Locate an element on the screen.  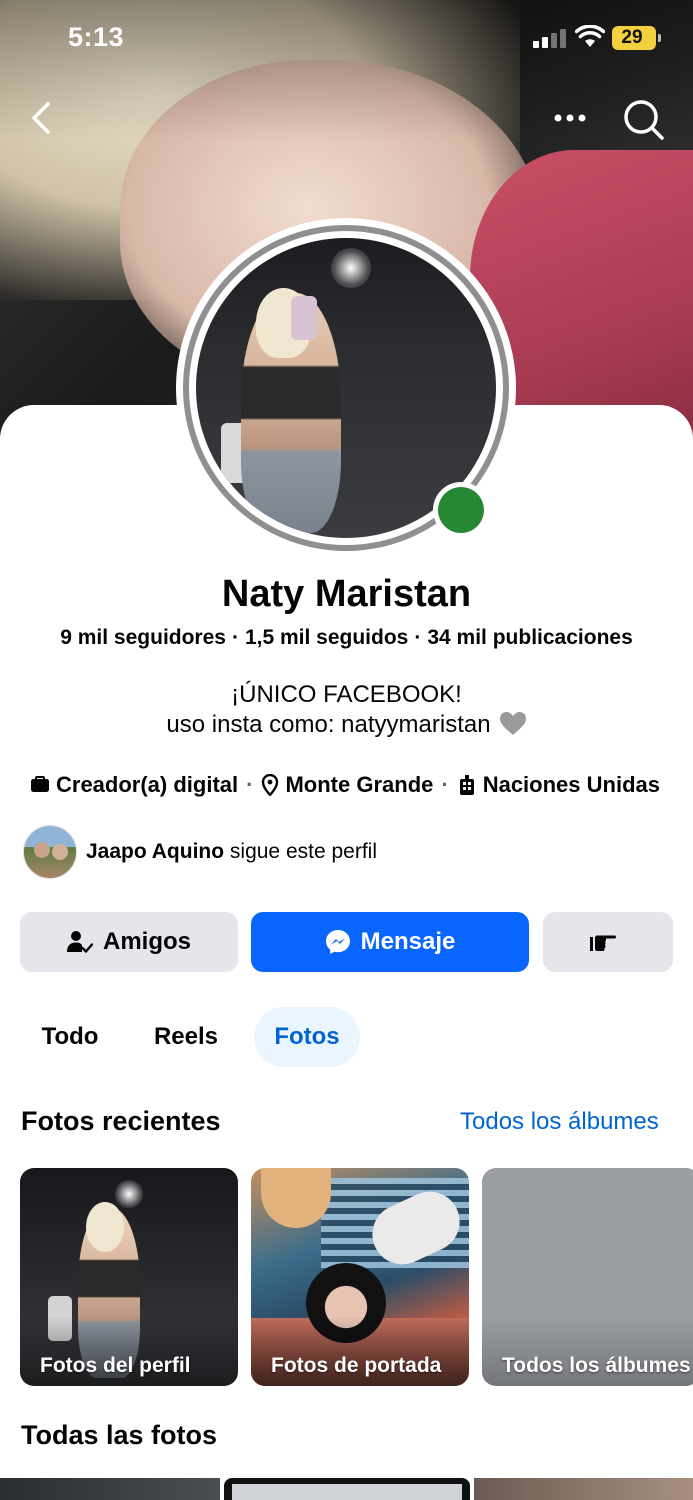
status-bar: 5:13 29 is located at coordinates (346, 40).